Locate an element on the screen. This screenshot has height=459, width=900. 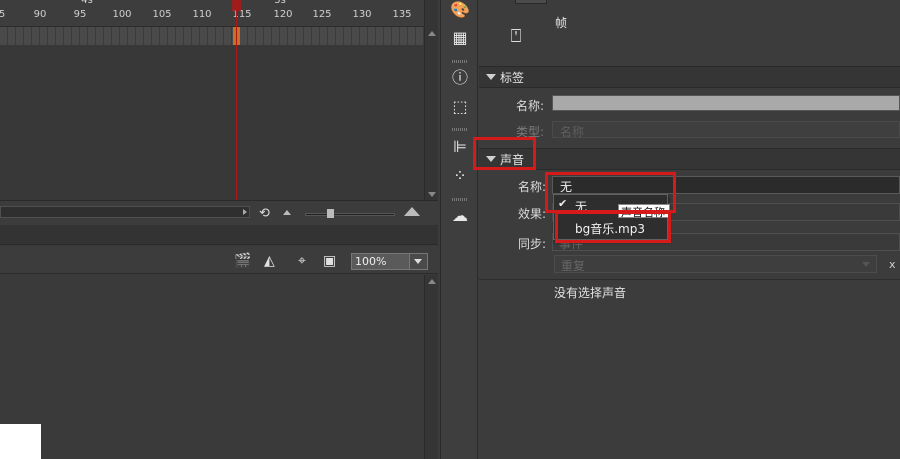
ruler-tick: 105 is located at coordinates (162, 14).